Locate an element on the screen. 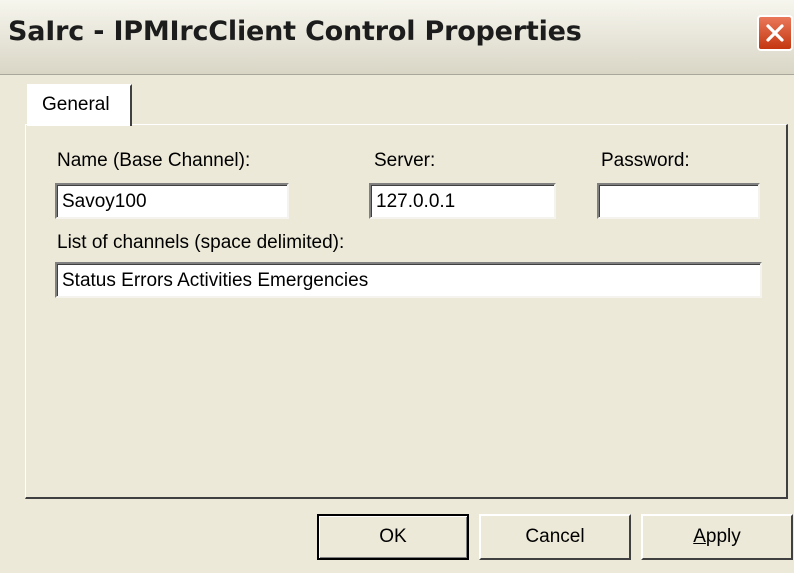 Image resolution: width=794 pixels, height=573 pixels. cancel-button: Cancel is located at coordinates (555, 537).